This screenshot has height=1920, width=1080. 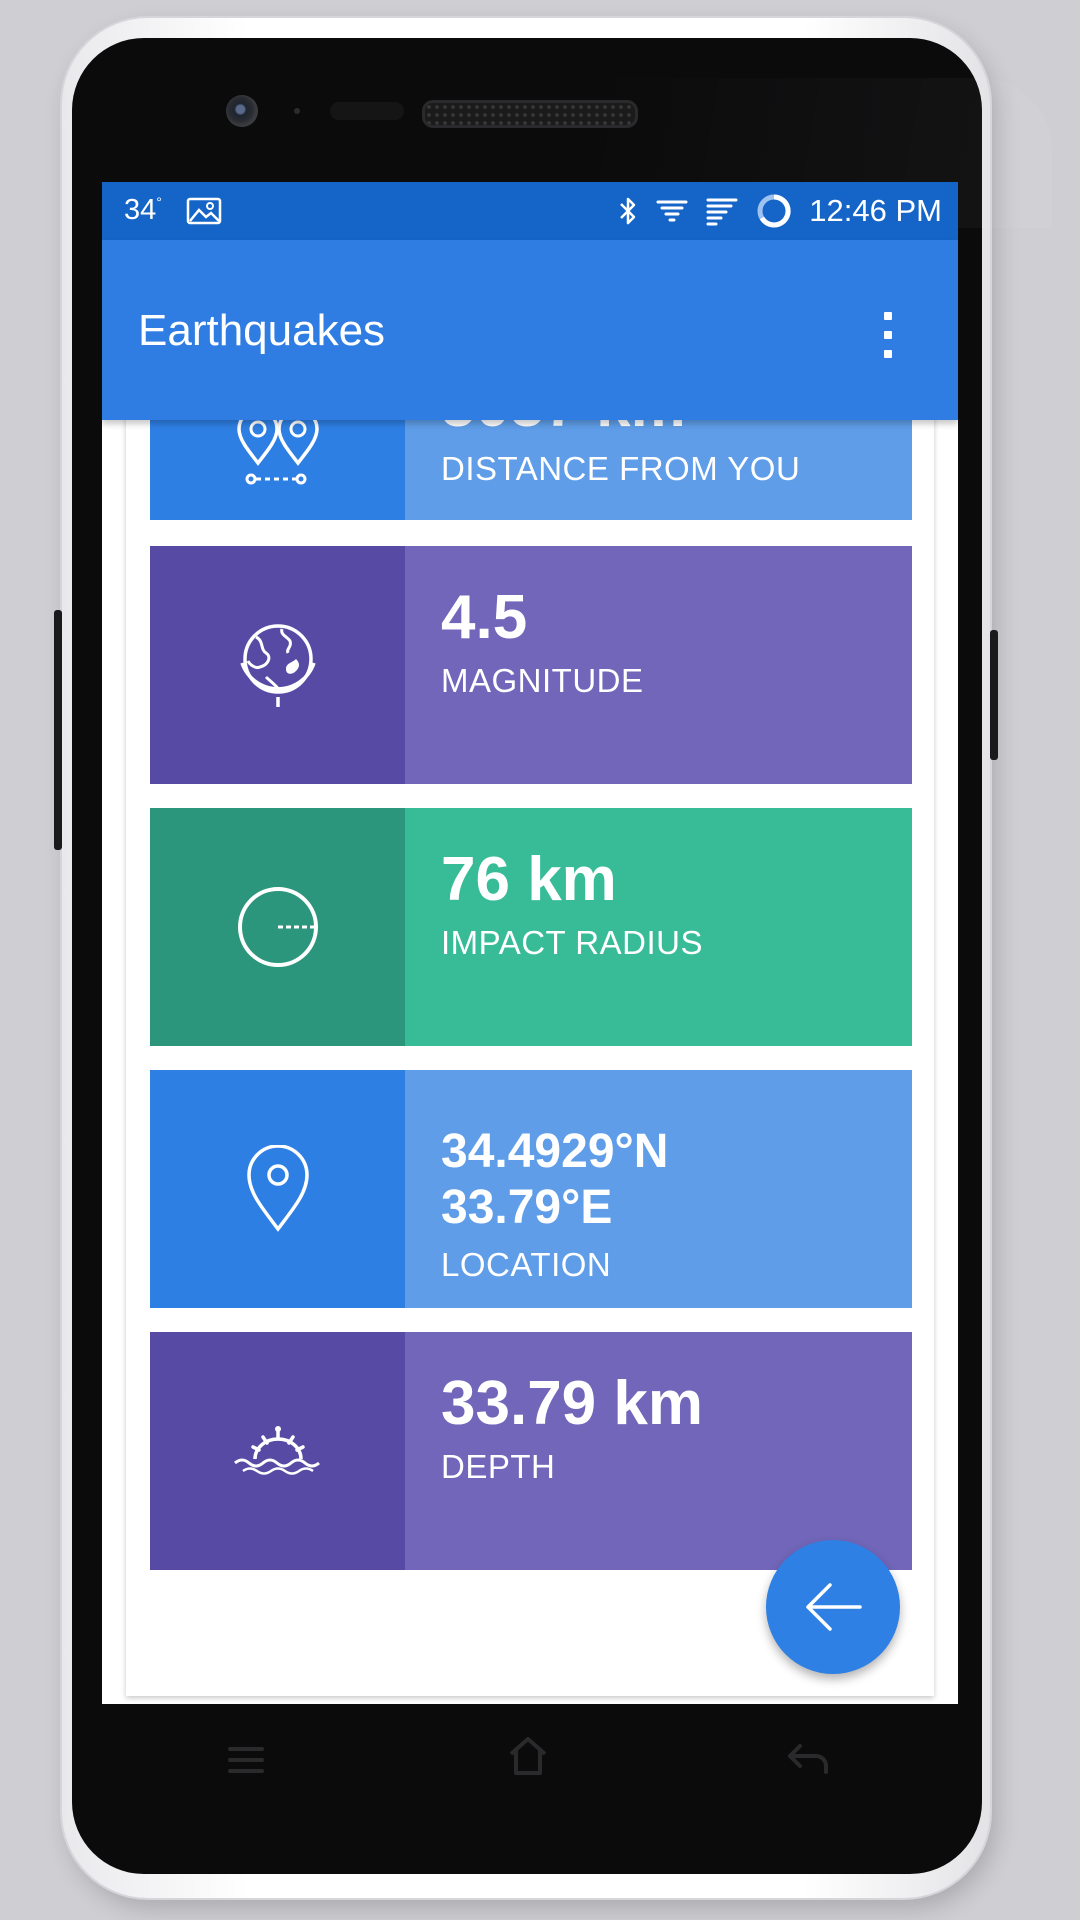 I want to click on longitude-value: 33.79°E, so click(x=527, y=1207).